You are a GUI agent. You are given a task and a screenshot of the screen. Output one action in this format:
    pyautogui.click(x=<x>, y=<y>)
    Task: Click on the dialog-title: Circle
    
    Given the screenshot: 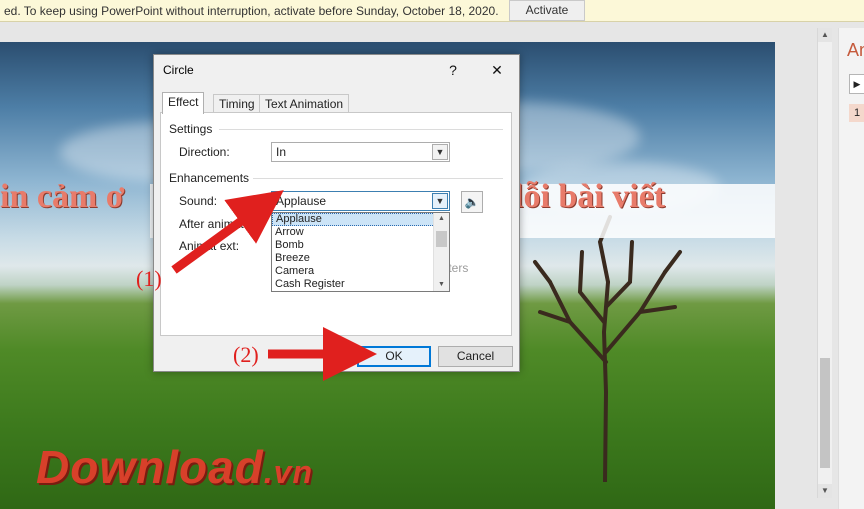 What is the action you would take?
    pyautogui.click(x=178, y=70)
    